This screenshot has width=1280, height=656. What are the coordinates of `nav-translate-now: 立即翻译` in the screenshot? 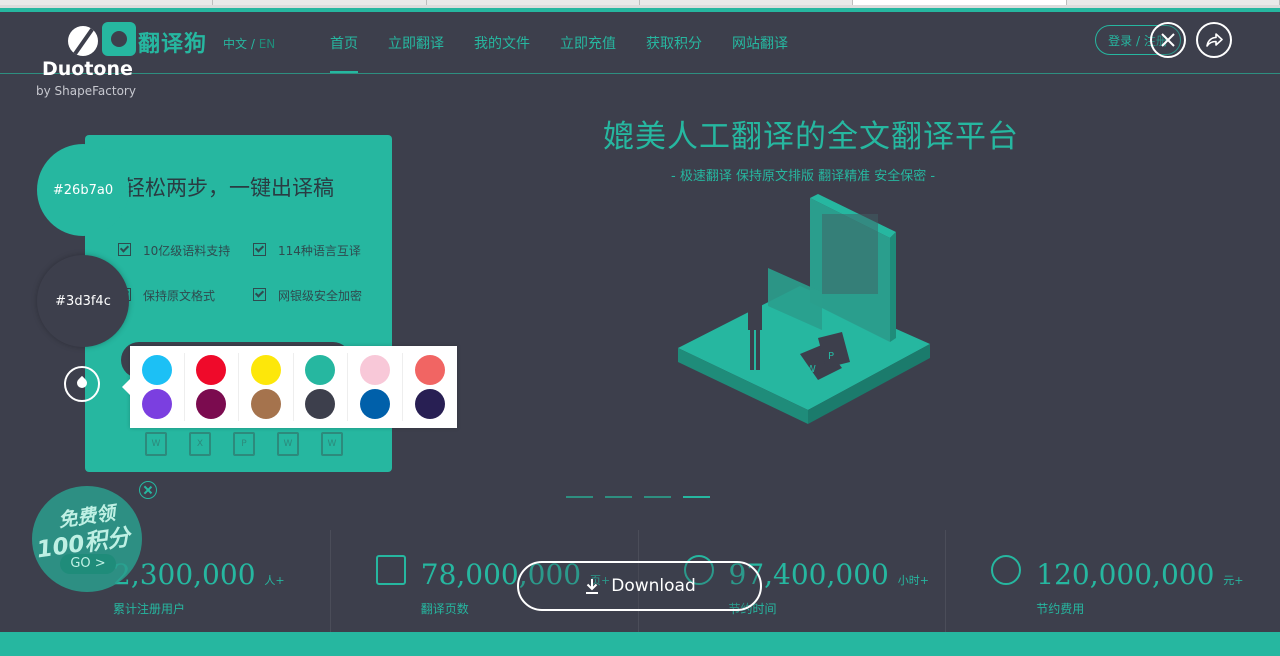 It's located at (416, 43).